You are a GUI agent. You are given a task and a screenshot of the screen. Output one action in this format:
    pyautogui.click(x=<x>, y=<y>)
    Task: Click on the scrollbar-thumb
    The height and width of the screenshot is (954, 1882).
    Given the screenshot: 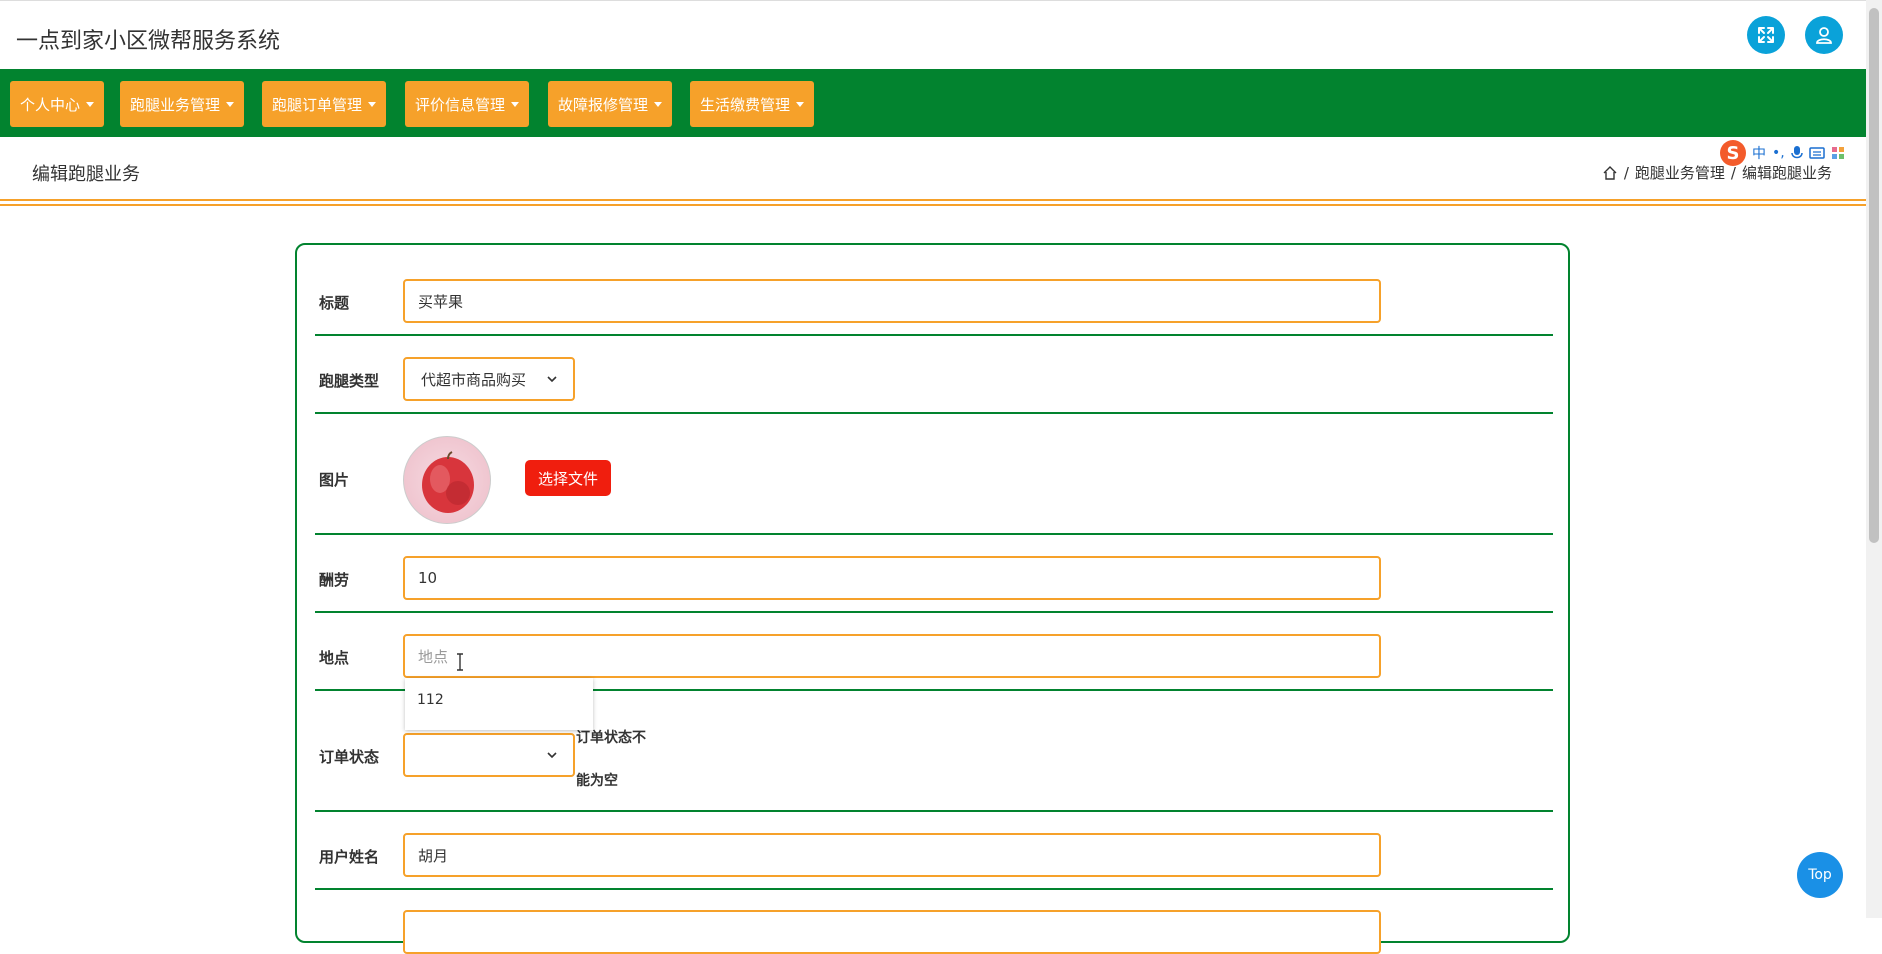 What is the action you would take?
    pyautogui.click(x=1874, y=275)
    